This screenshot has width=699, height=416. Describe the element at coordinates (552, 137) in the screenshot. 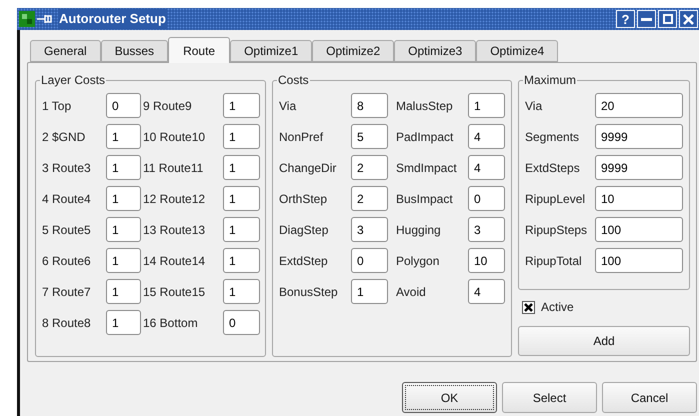

I see `field-label: Segments` at that location.